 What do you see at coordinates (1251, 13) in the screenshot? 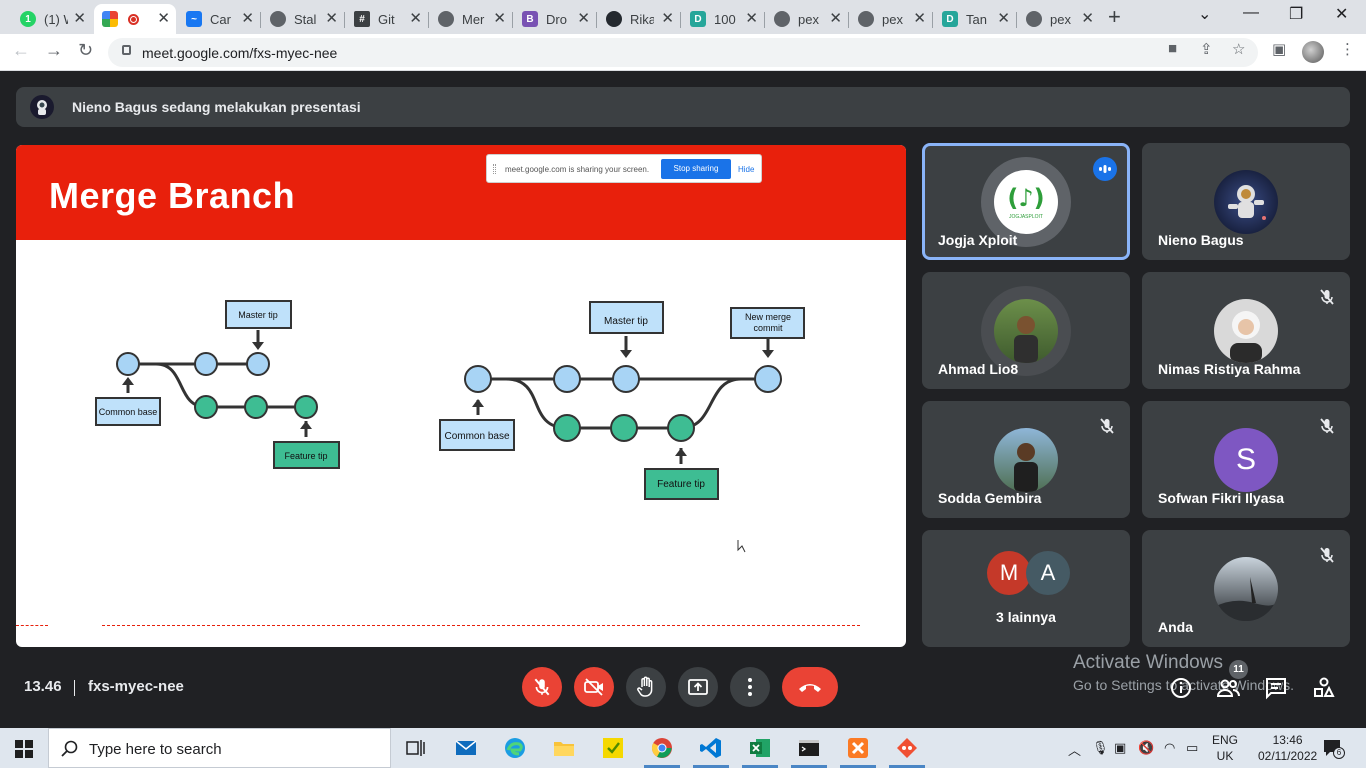
I see `minimize-button: —` at bounding box center [1251, 13].